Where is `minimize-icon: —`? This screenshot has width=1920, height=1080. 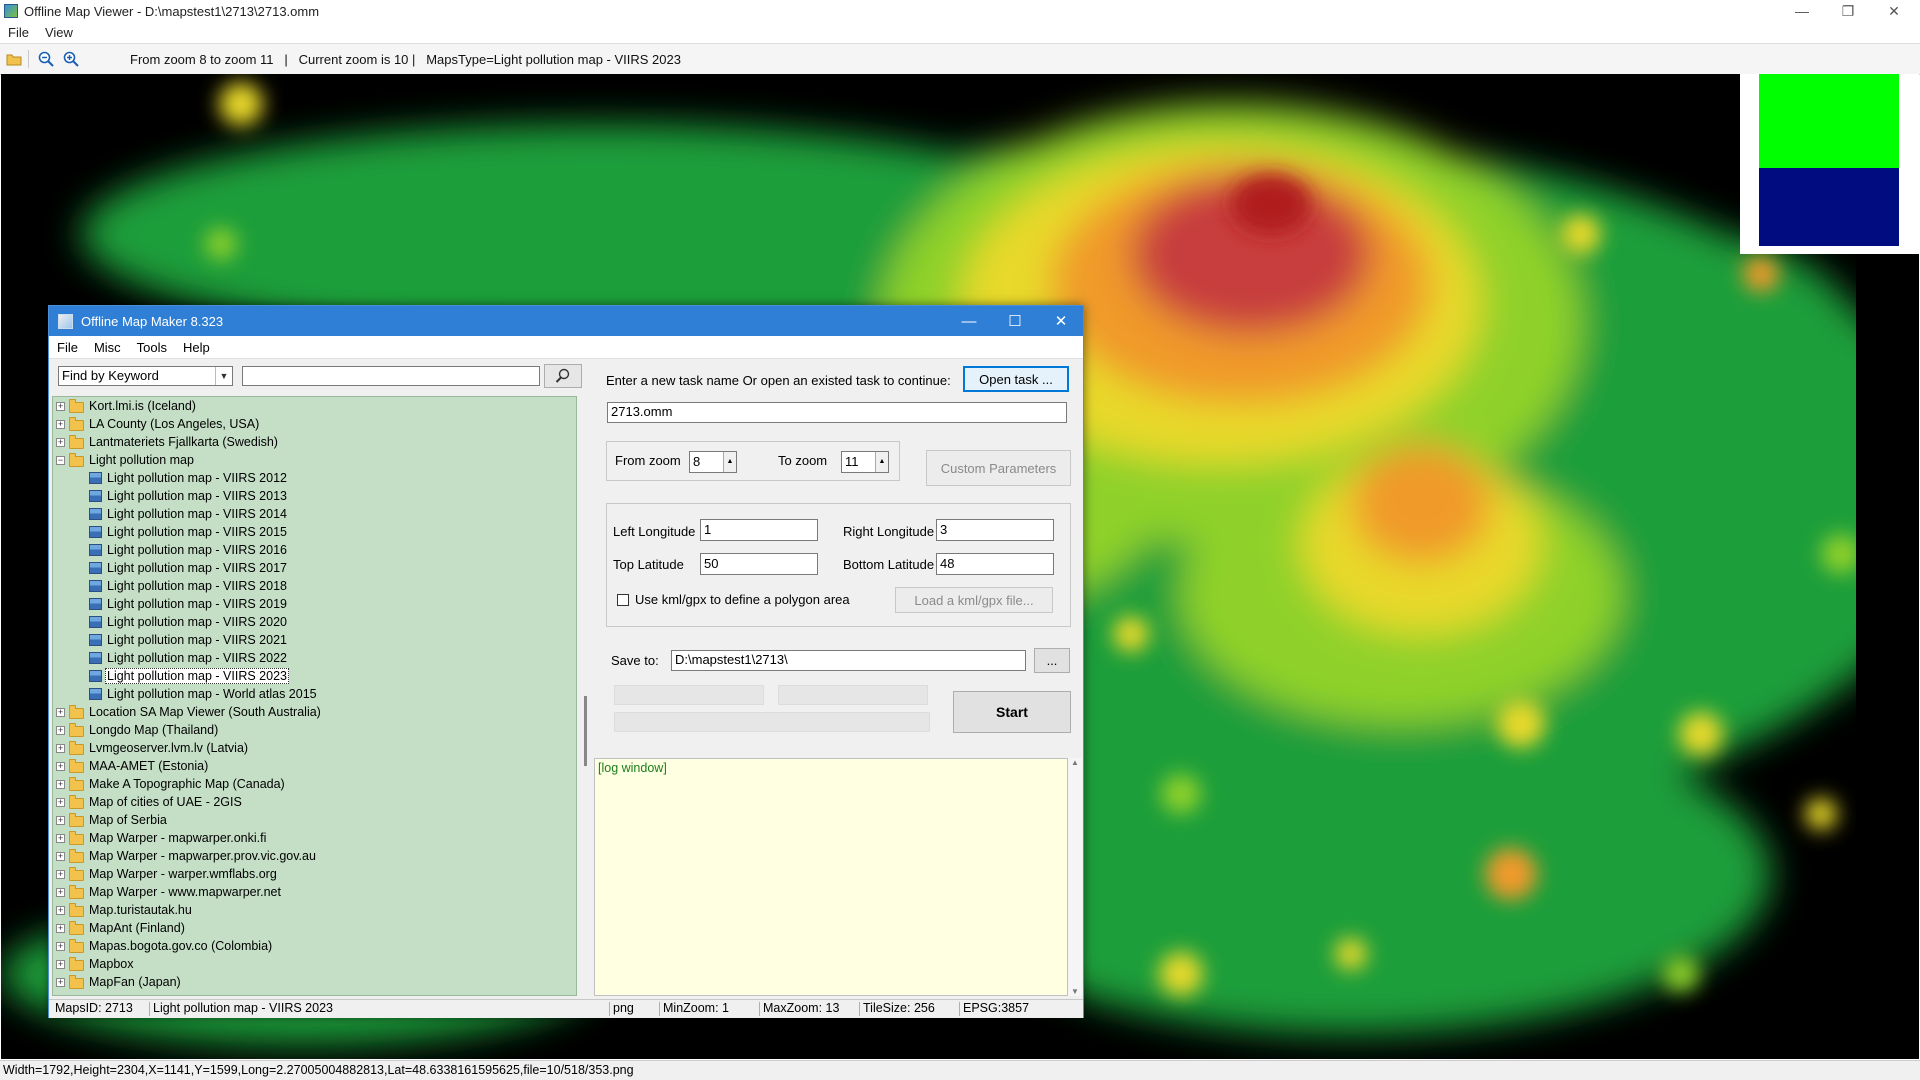 minimize-icon: — is located at coordinates (1802, 11).